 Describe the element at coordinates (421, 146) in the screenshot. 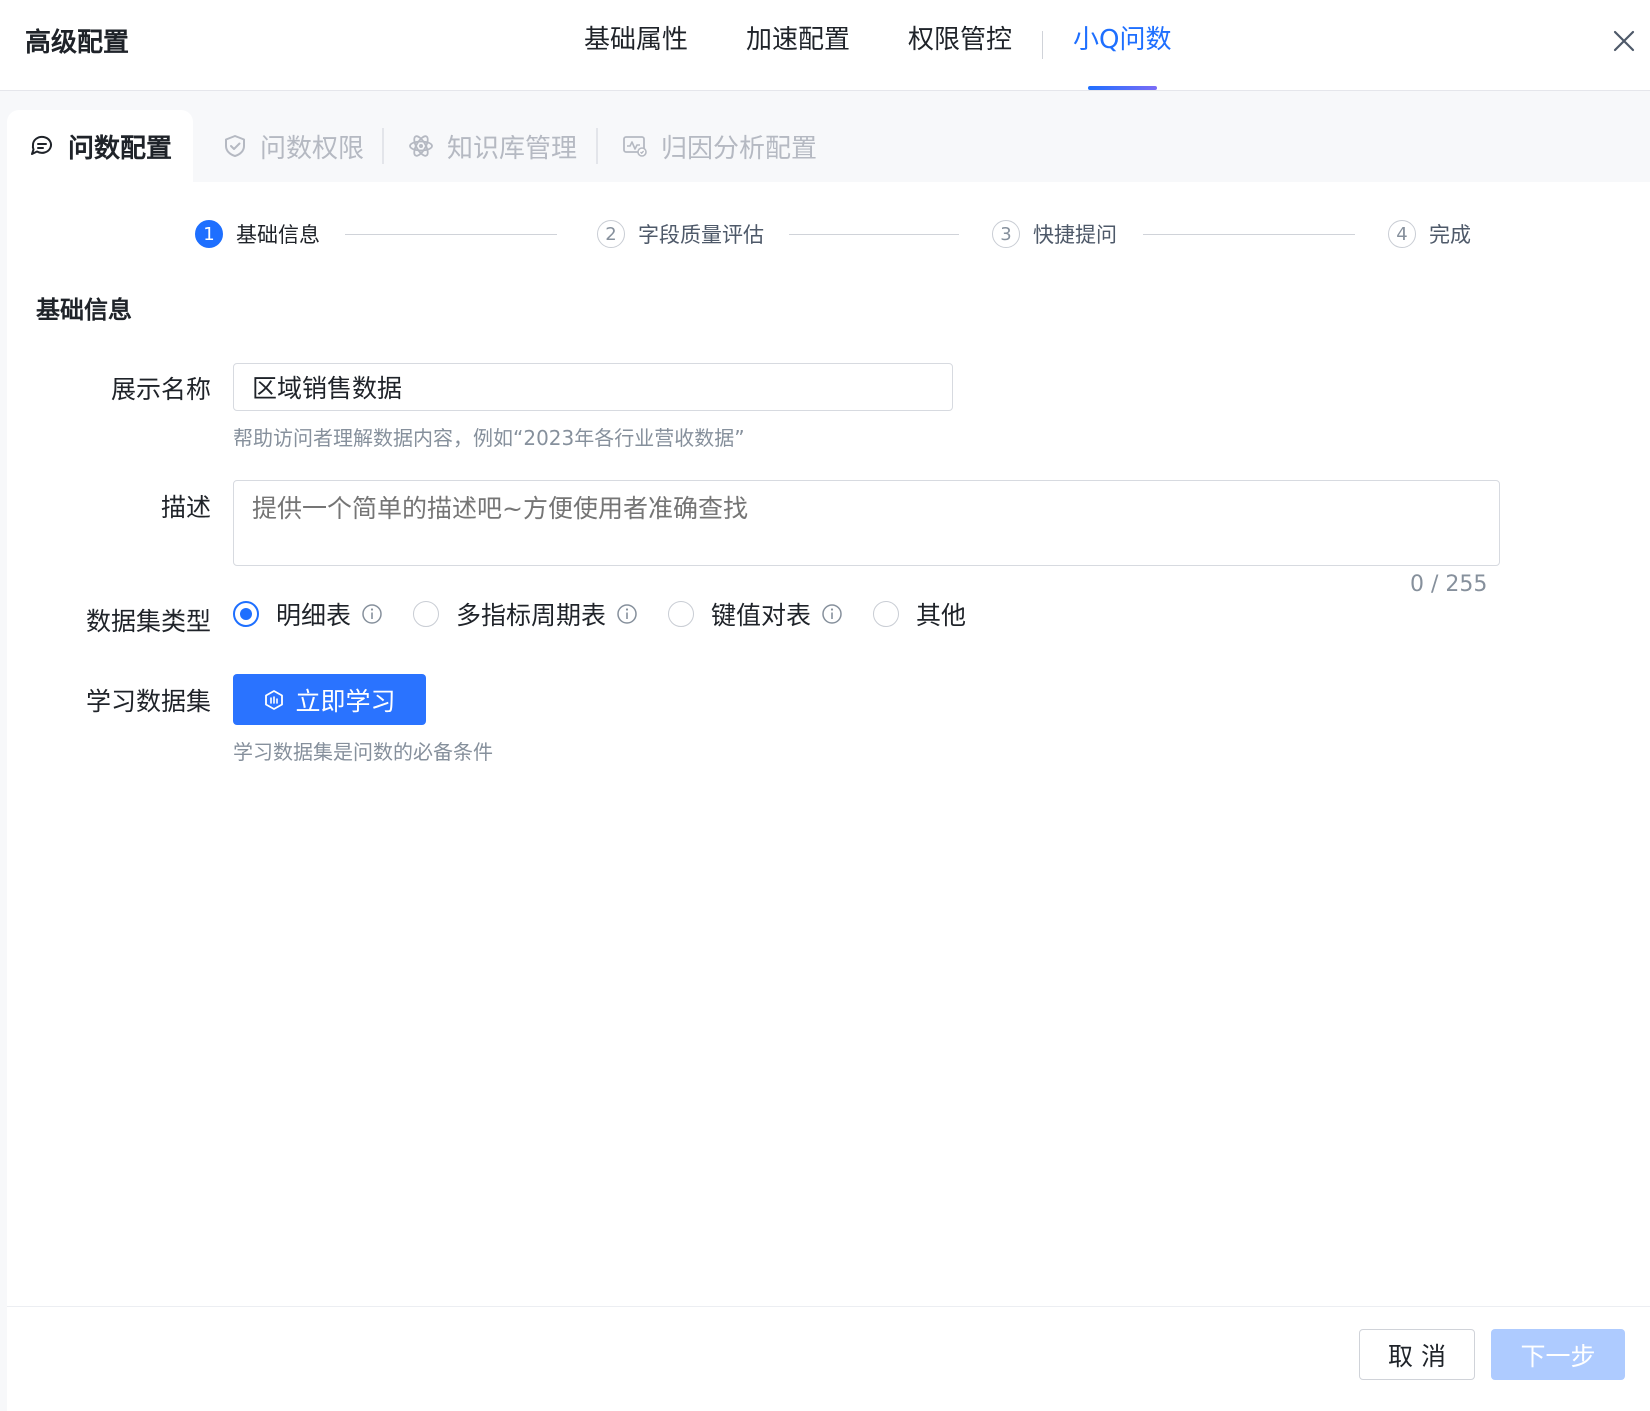

I see `atom-icon` at that location.